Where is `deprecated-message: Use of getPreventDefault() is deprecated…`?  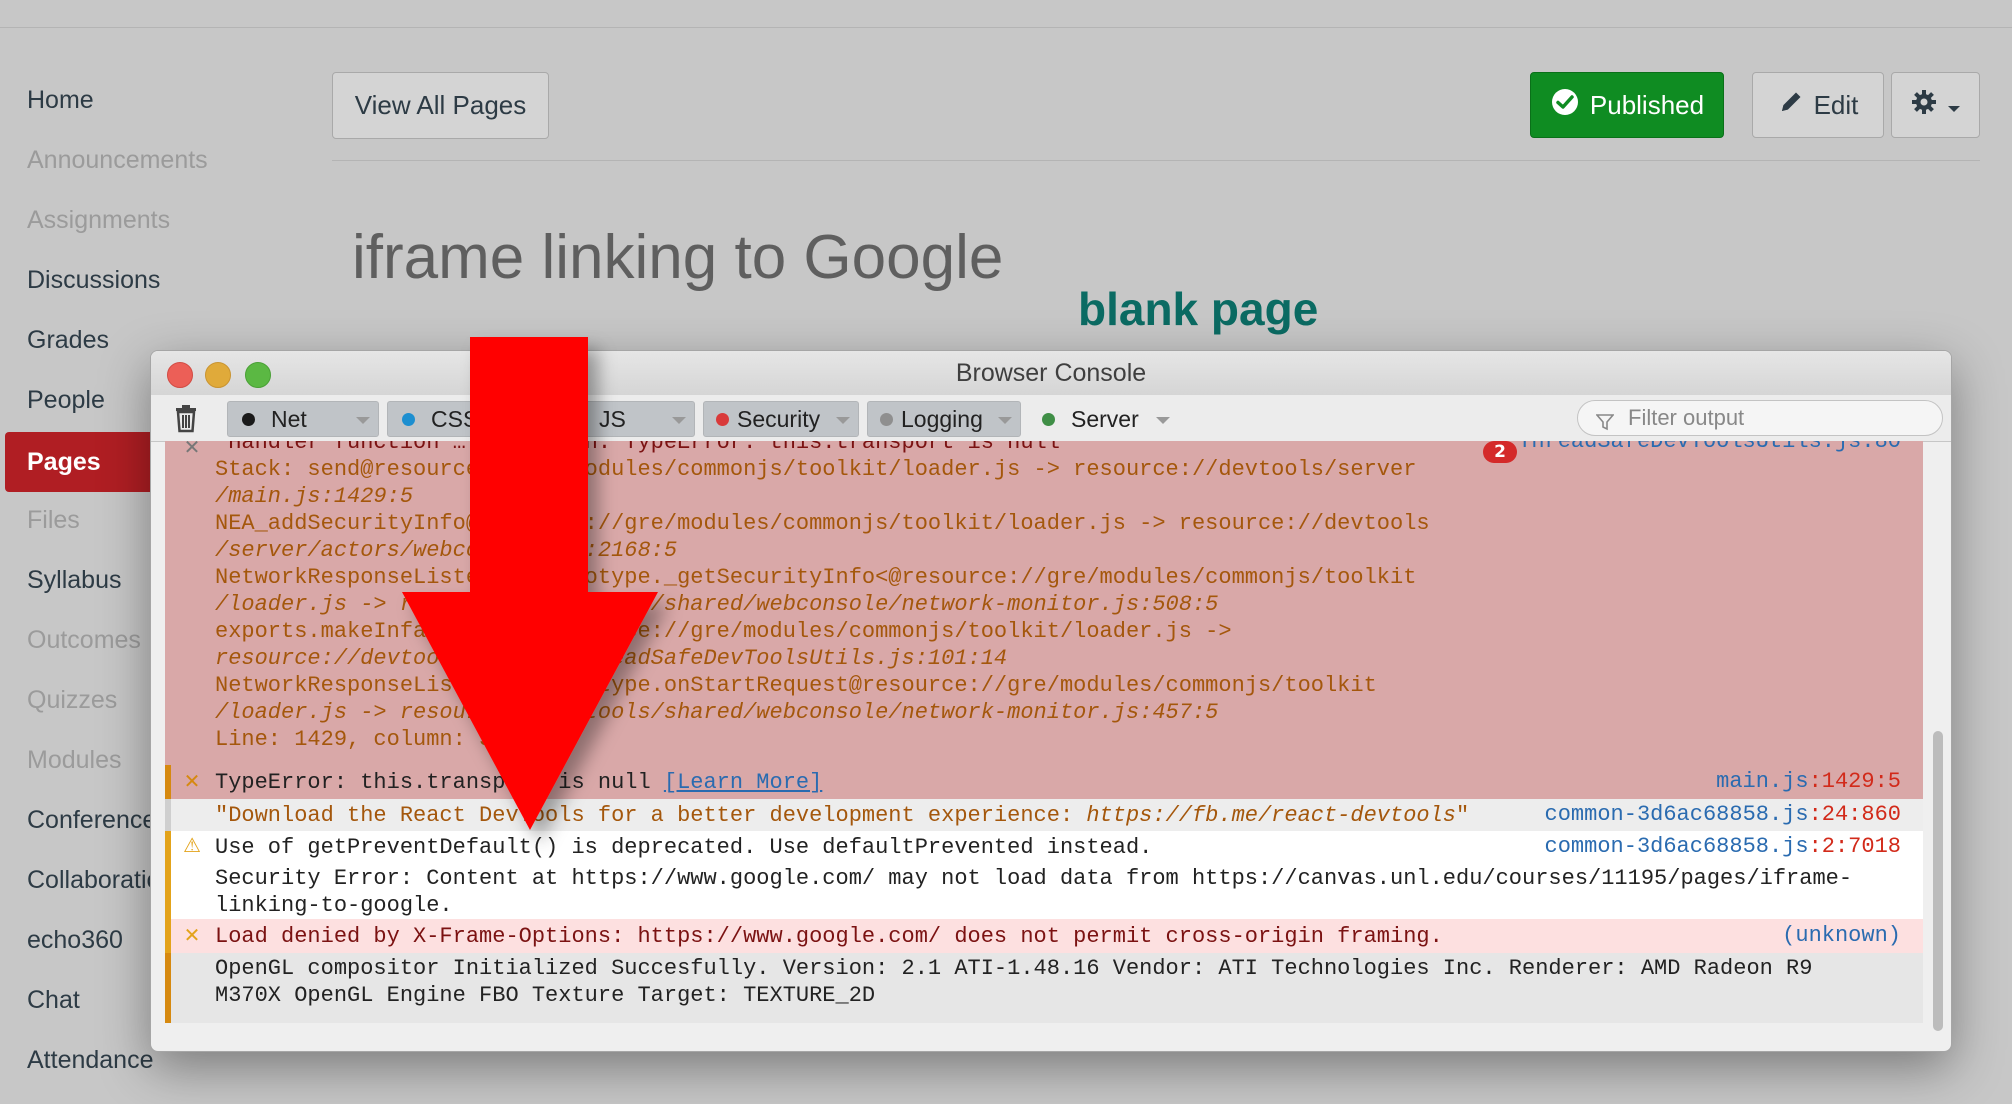 deprecated-message: Use of getPreventDefault() is deprecated… is located at coordinates (684, 847).